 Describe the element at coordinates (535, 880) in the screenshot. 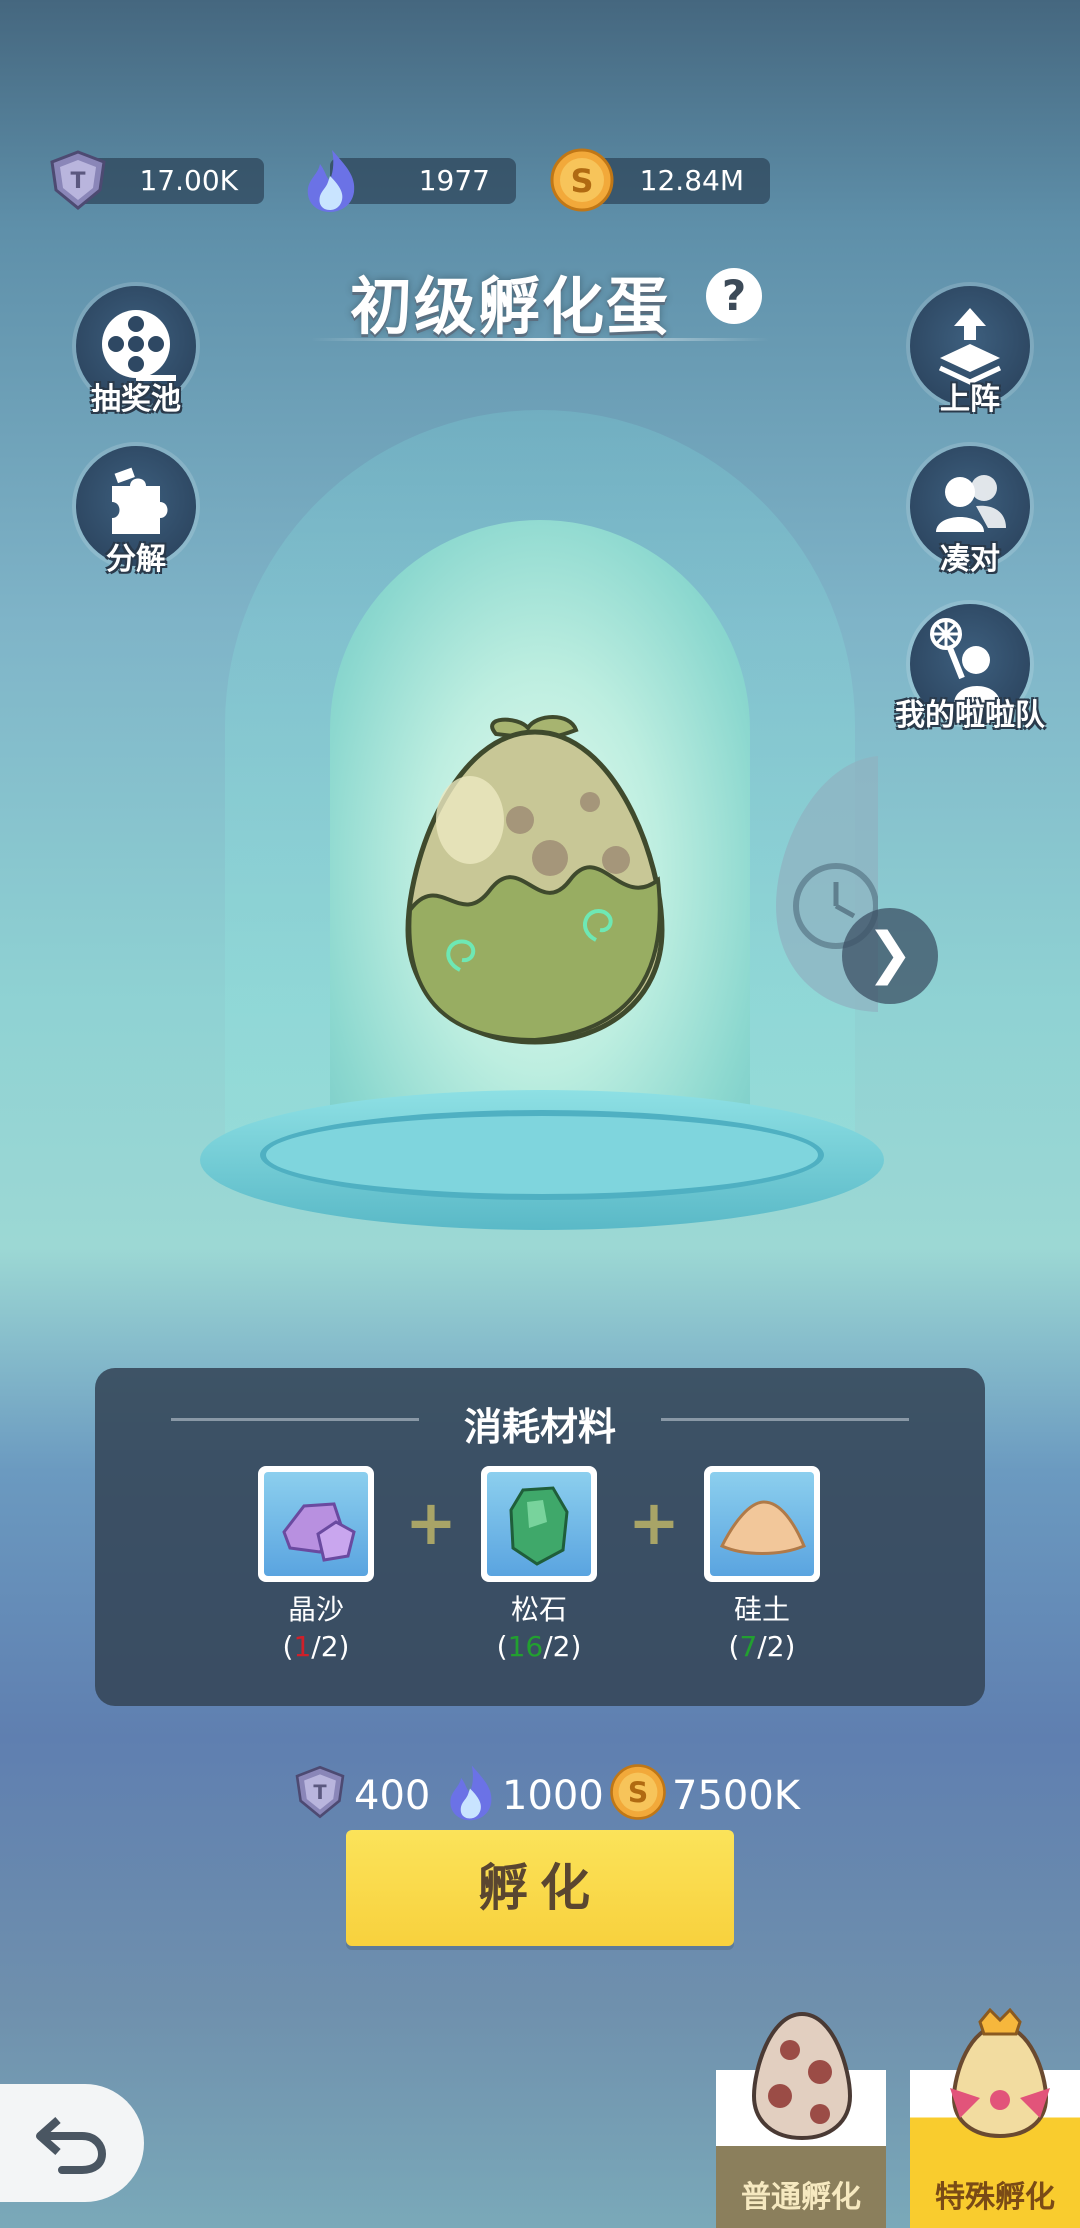

I see `beginner-egg-image` at that location.